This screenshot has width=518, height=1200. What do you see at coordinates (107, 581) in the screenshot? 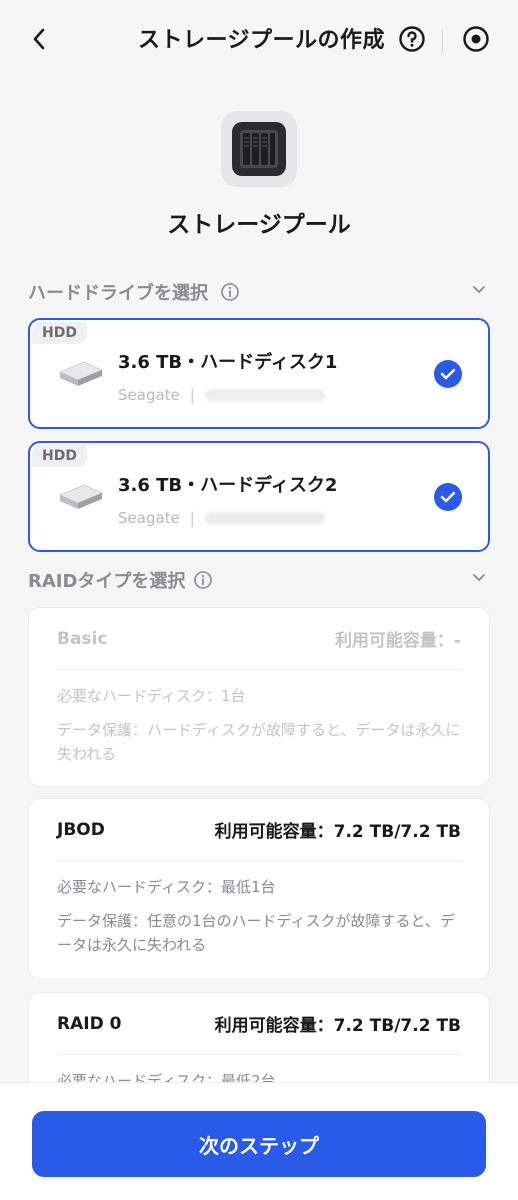
I see `raid-section-label: RAIDタイプを選択` at bounding box center [107, 581].